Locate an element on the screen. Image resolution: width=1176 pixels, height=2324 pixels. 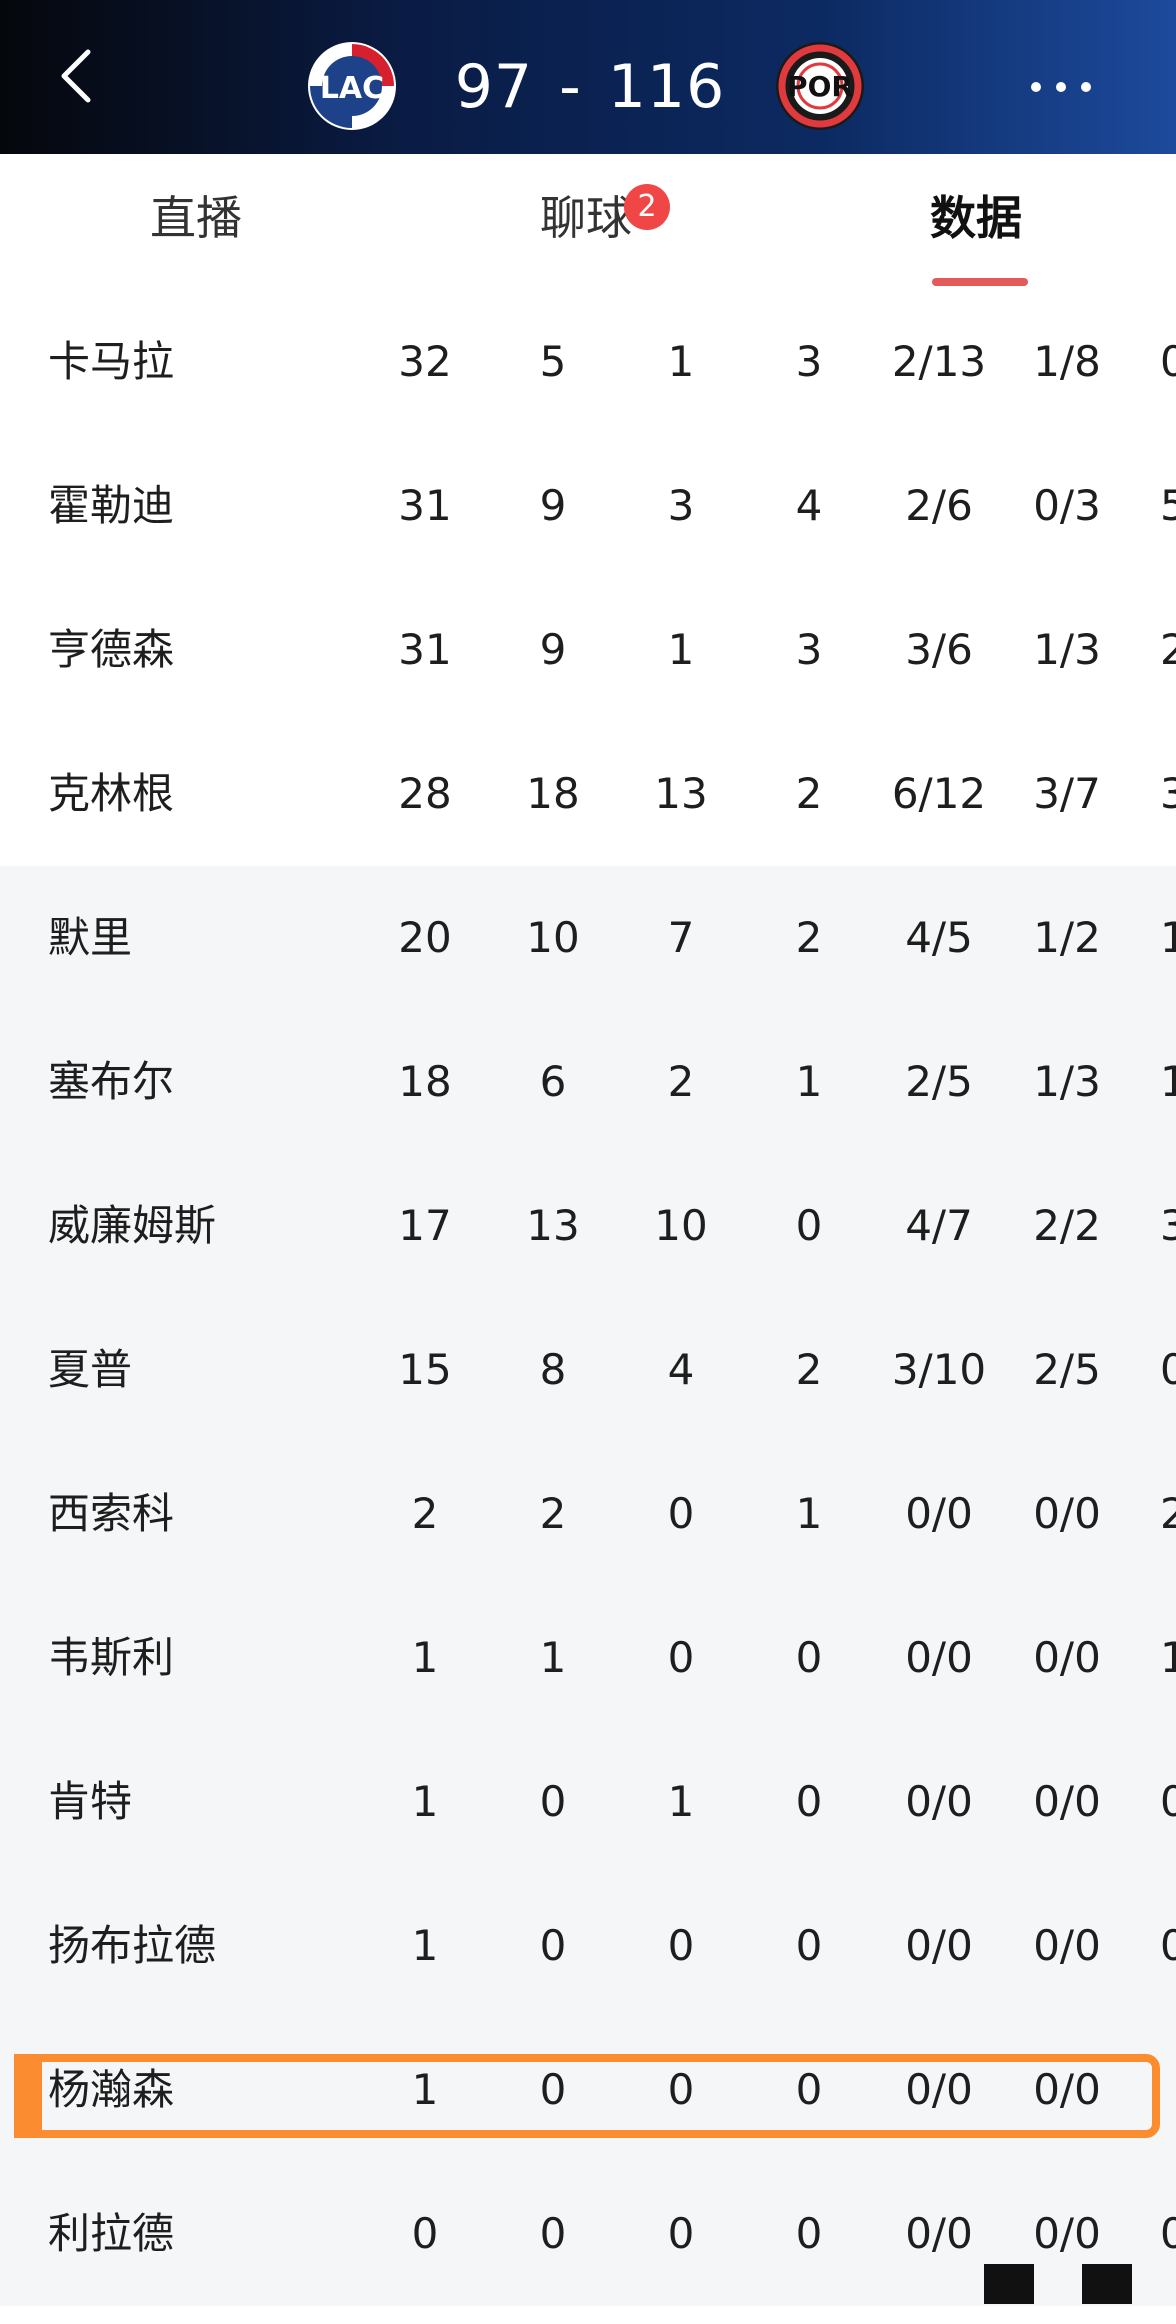
player-name: 扬布拉德 is located at coordinates (132, 1945).